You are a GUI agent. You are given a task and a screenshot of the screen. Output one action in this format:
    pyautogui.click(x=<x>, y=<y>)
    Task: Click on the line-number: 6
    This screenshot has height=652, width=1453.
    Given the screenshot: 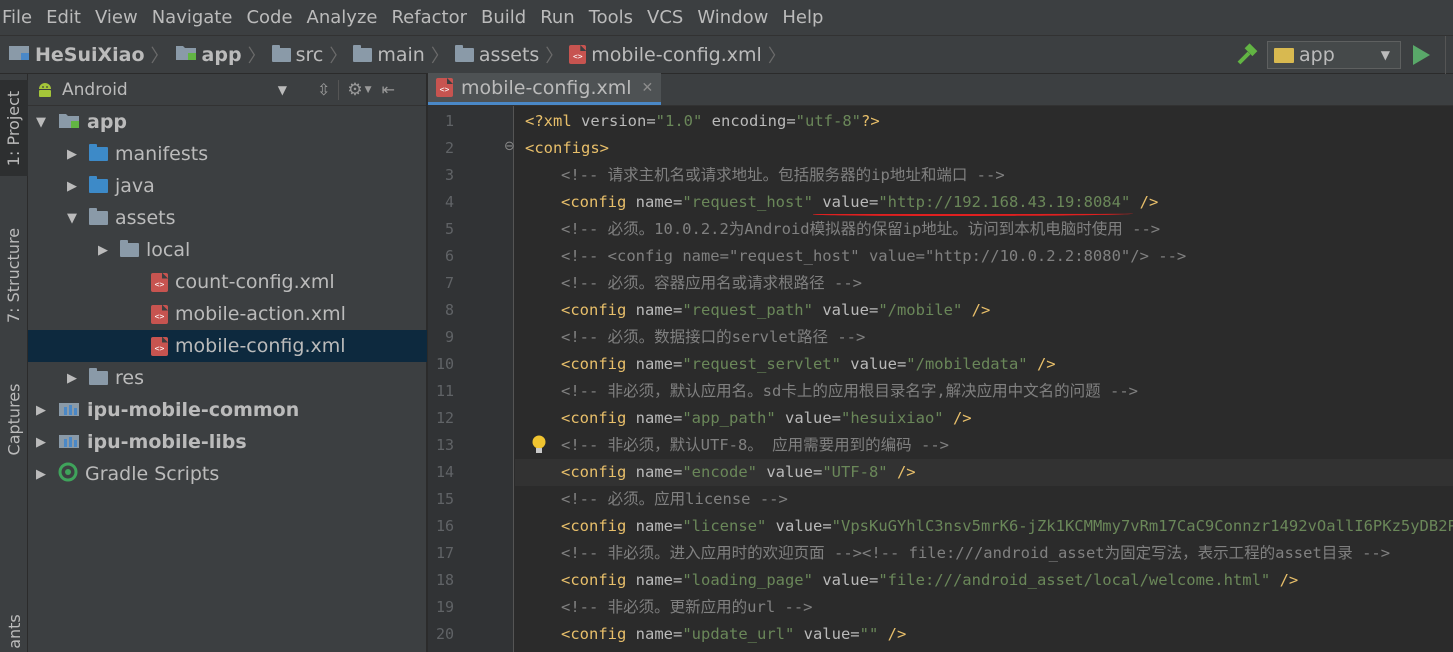 What is the action you would take?
    pyautogui.click(x=449, y=256)
    